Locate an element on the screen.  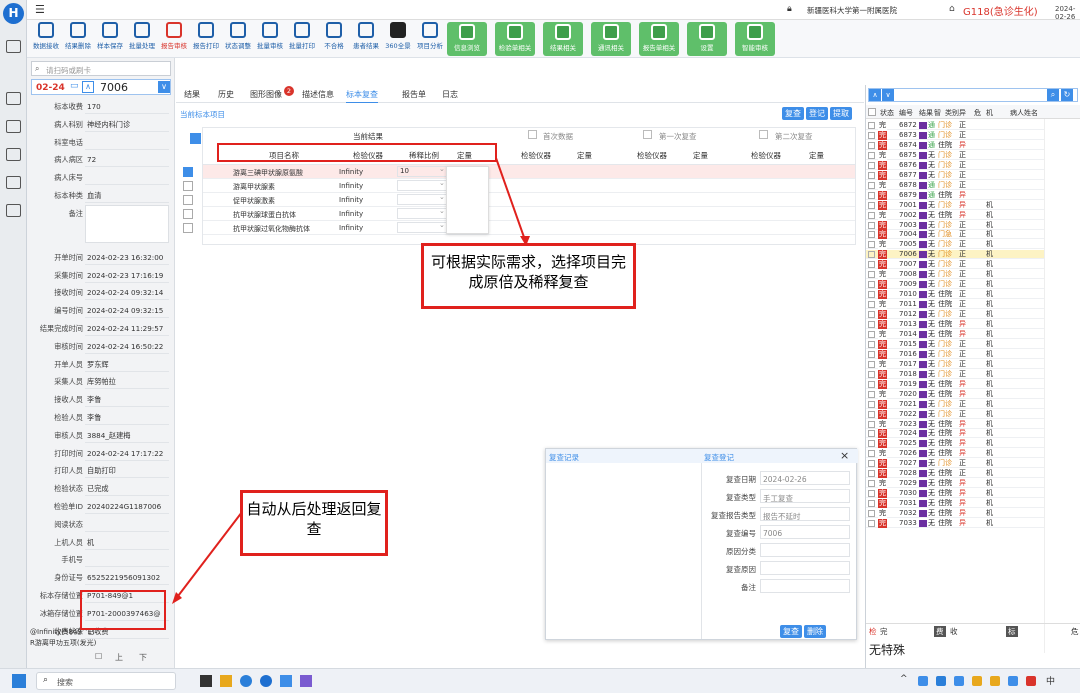
field-value: 神经内科门诊 is located at coordinates (127, 124).